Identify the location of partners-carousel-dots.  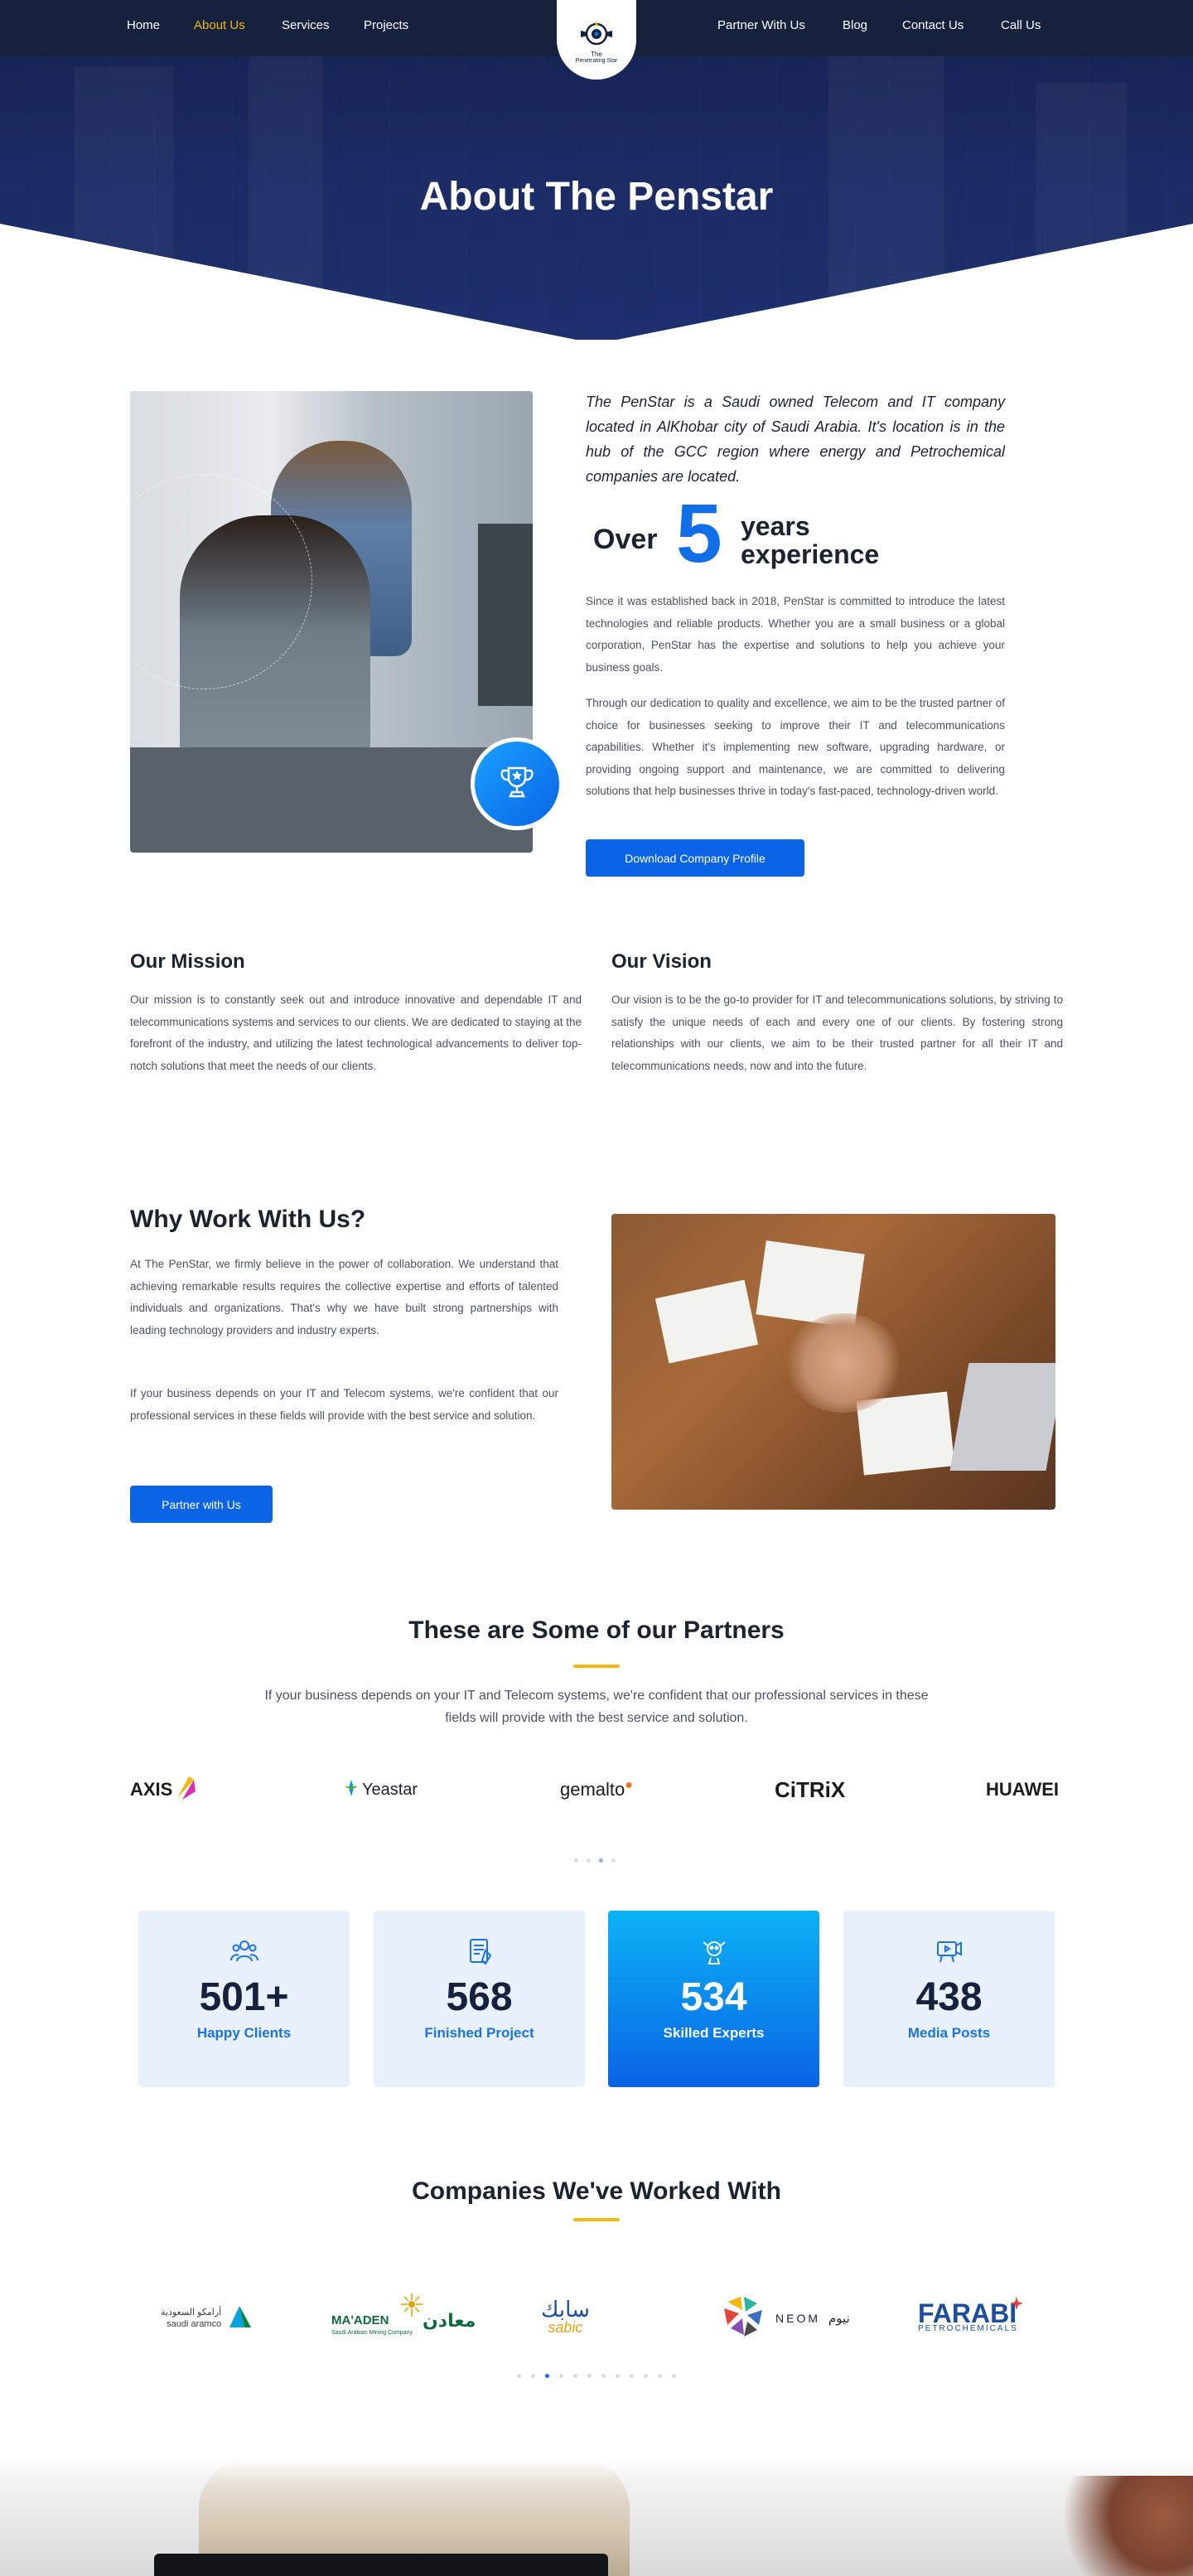
(595, 1860).